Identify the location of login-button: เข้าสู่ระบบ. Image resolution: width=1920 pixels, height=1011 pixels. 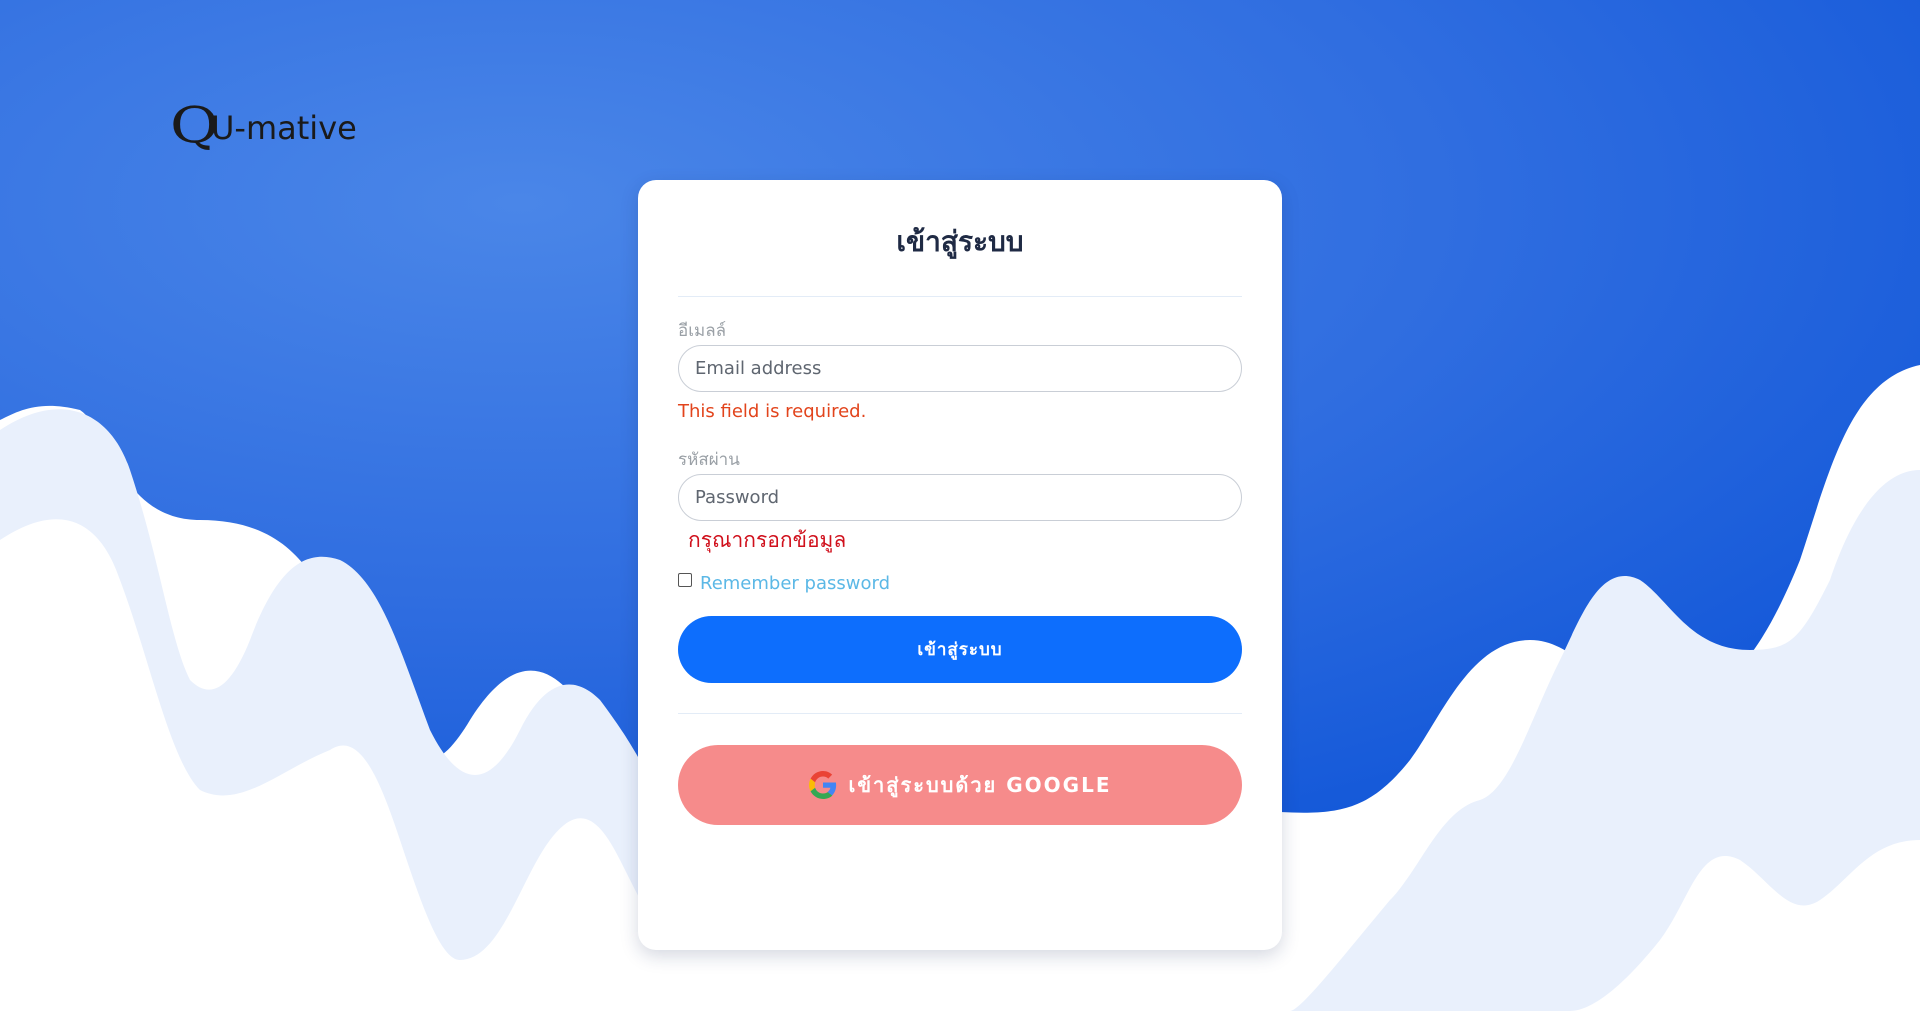
(960, 649).